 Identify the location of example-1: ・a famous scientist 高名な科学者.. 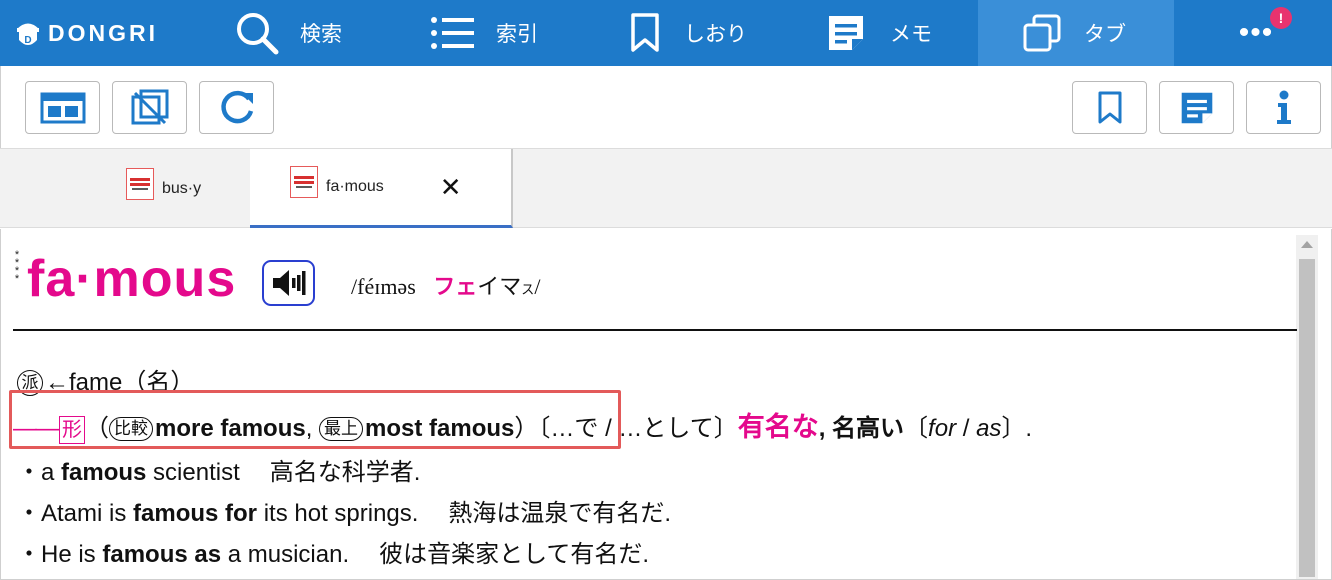
(218, 469).